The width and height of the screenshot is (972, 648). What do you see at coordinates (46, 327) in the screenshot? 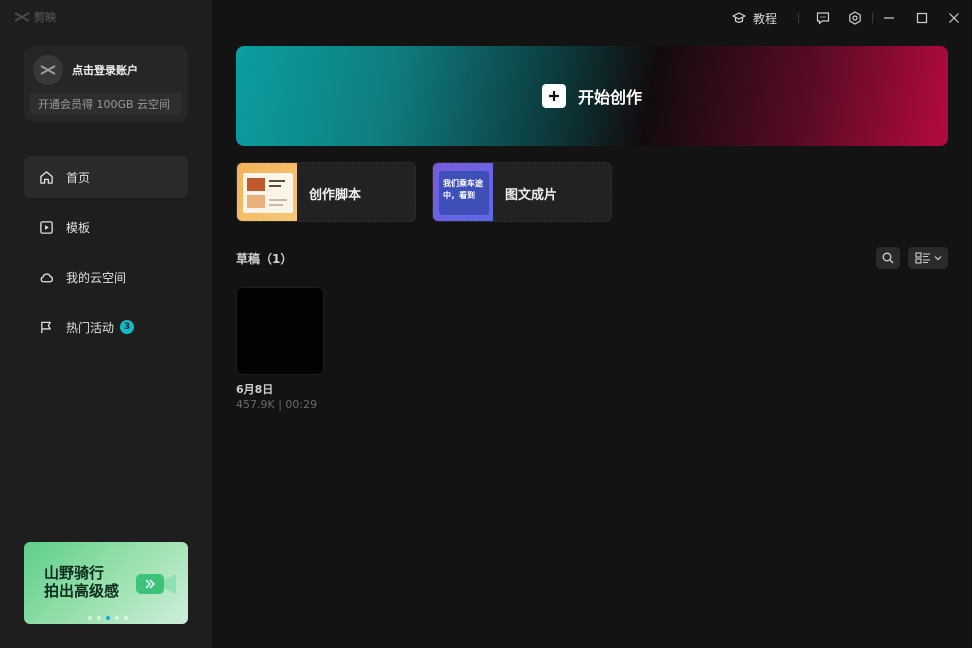
I see `flag-icon` at bounding box center [46, 327].